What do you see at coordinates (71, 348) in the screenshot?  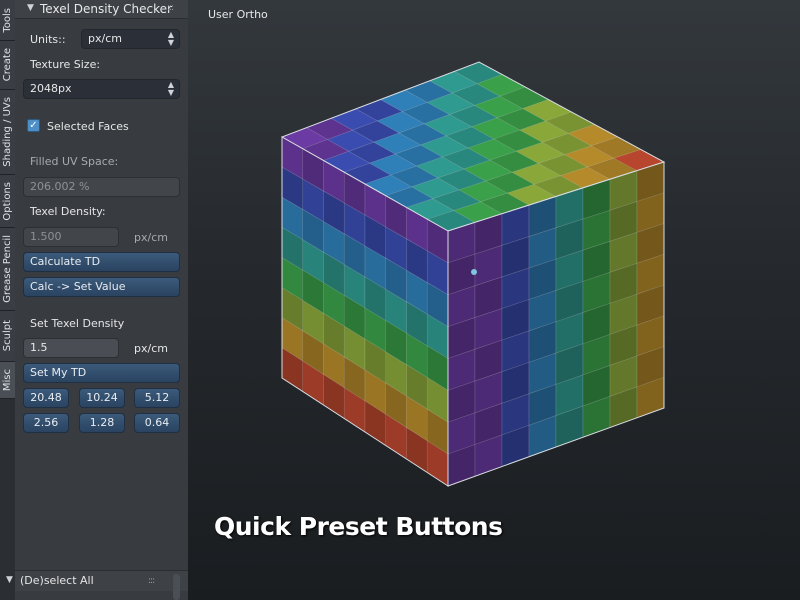 I see `set-texel-density-field: 1.5` at bounding box center [71, 348].